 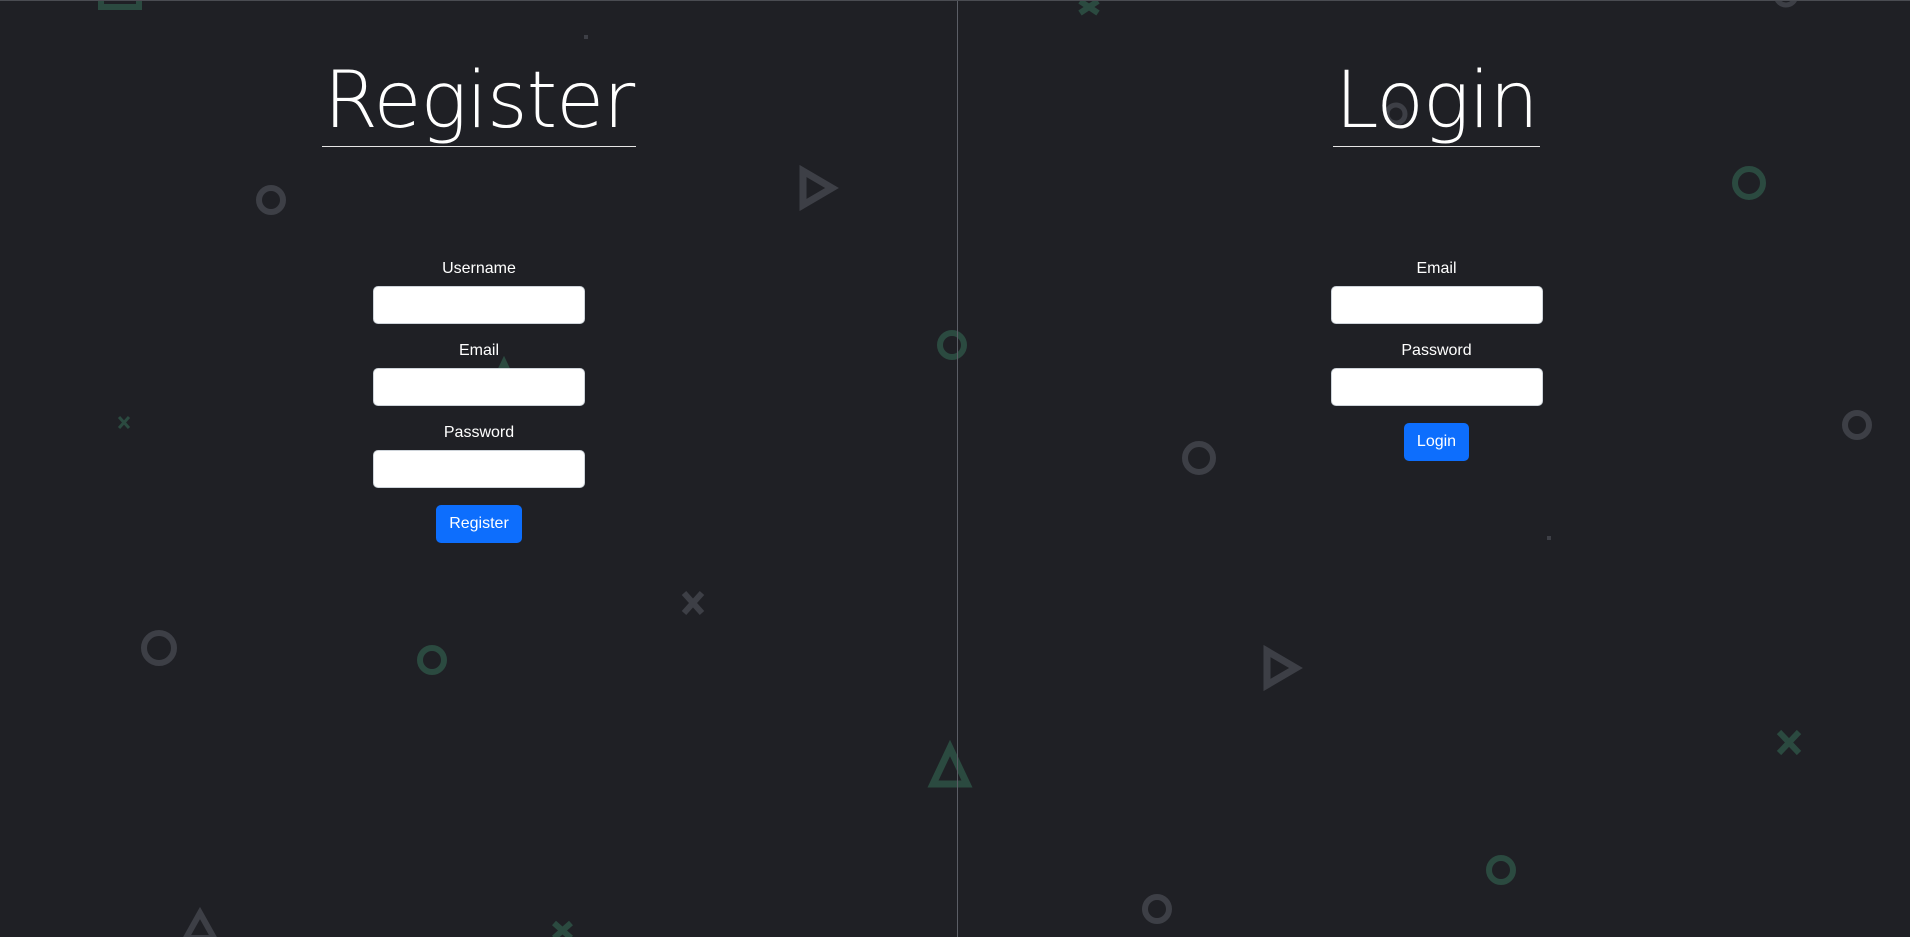 What do you see at coordinates (479, 305) in the screenshot?
I see `register-username-field` at bounding box center [479, 305].